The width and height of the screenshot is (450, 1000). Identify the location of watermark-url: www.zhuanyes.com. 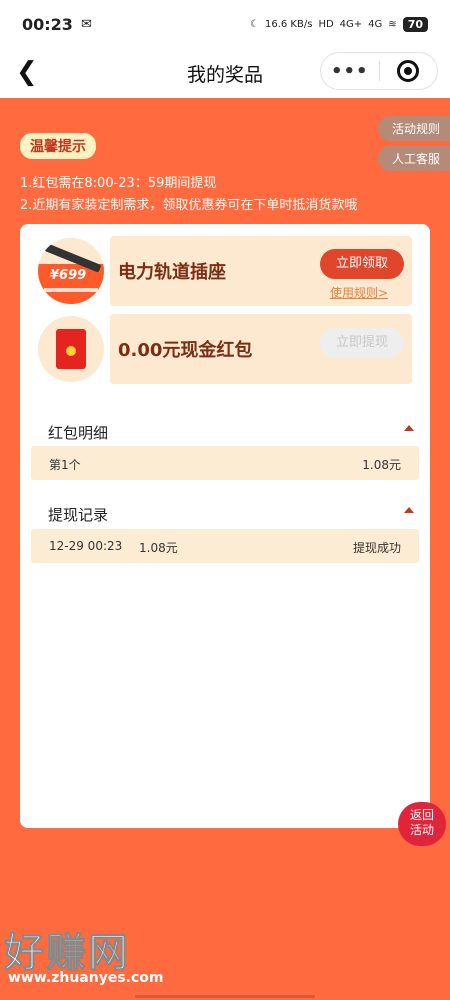
(86, 978).